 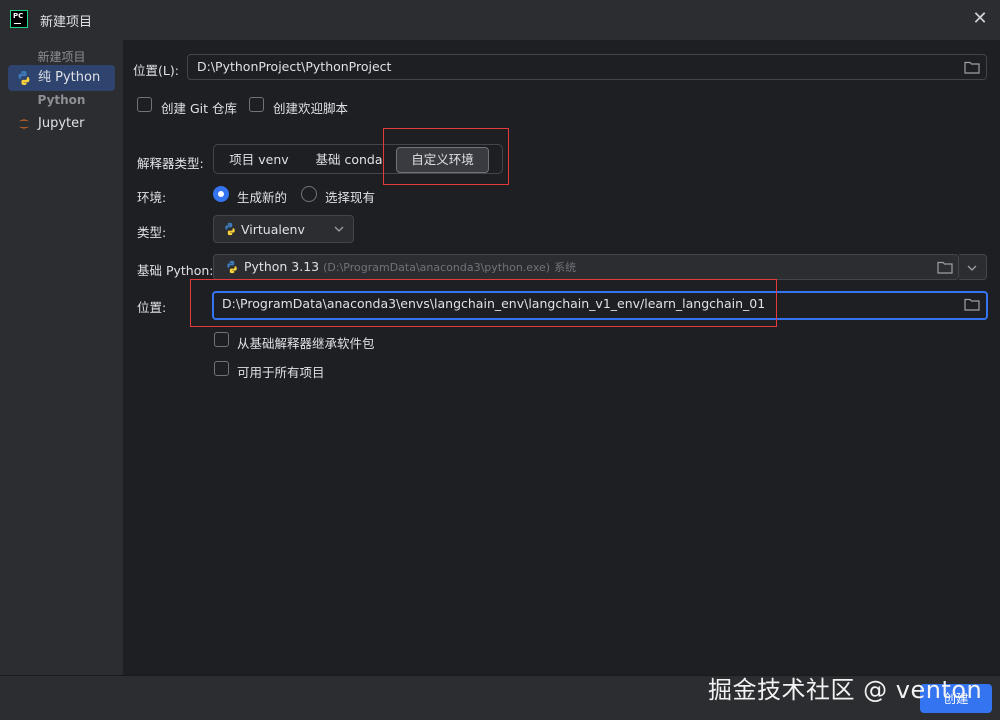 What do you see at coordinates (311, 108) in the screenshot?
I see `create-welcome-label: 创建欢迎脚本` at bounding box center [311, 108].